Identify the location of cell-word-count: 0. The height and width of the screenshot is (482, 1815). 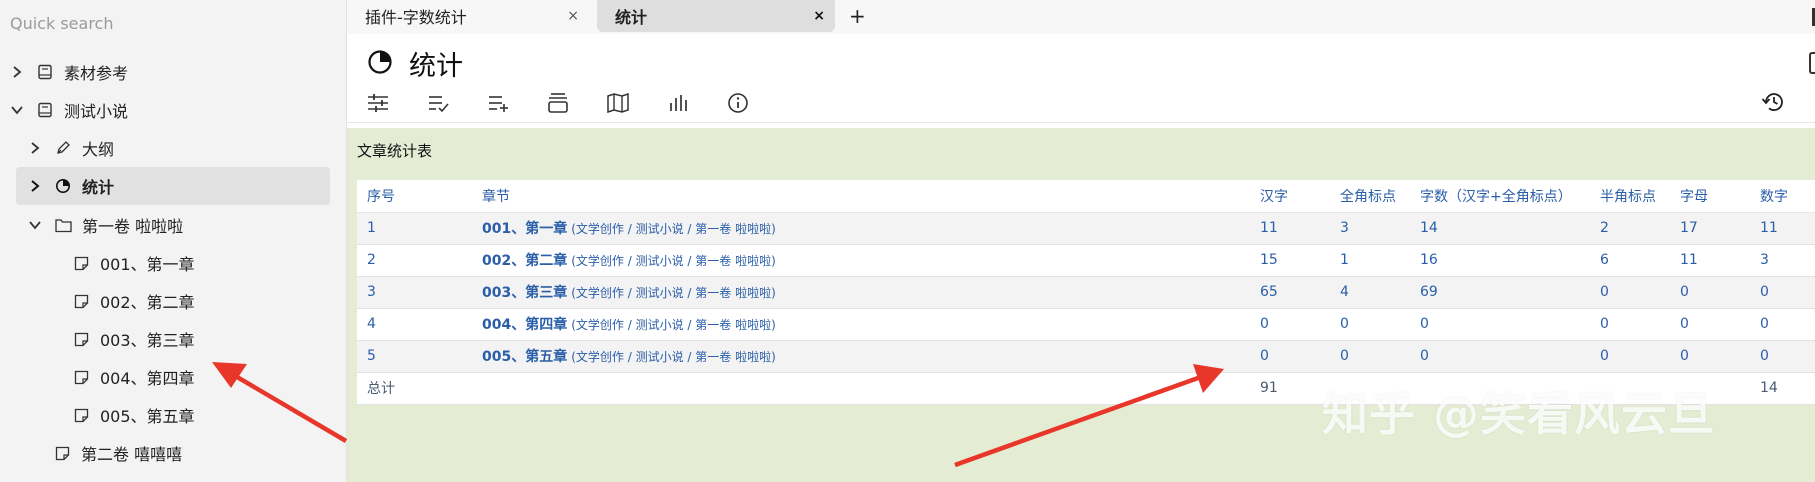
(1500, 356).